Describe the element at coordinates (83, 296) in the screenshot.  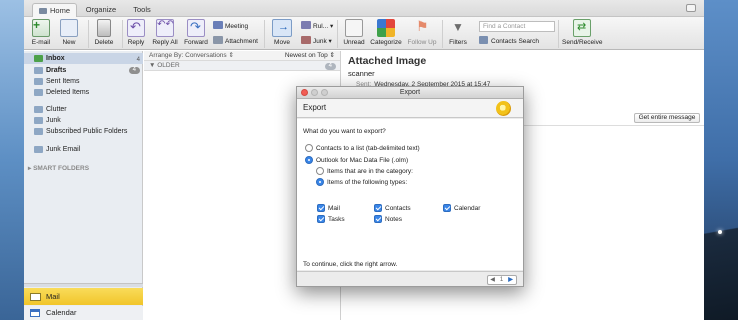
I see `nav-mail: Mail` at that location.